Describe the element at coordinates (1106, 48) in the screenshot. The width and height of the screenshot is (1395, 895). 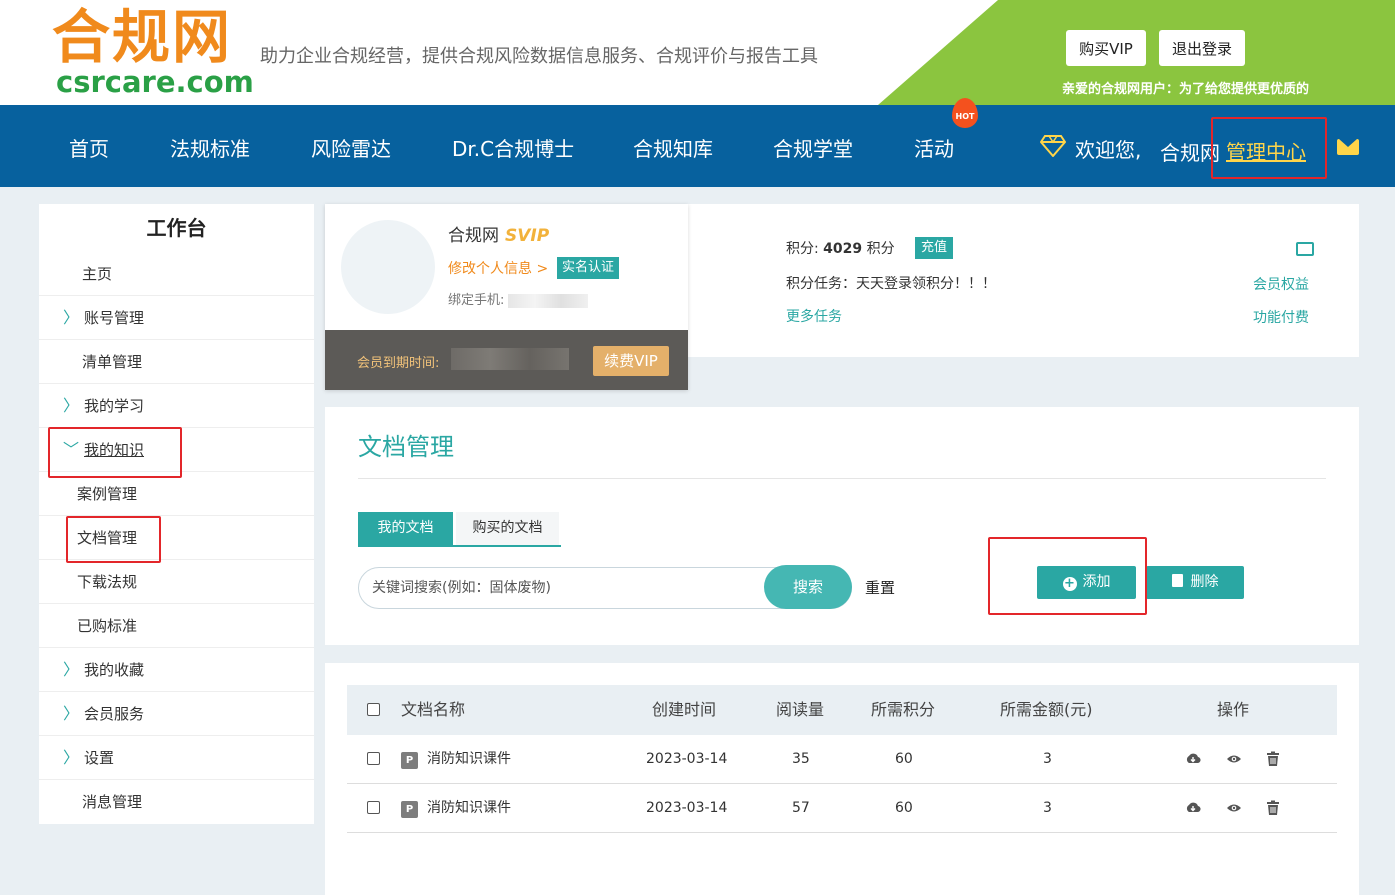
I see `buy-vip-button: 购买VIP` at that location.